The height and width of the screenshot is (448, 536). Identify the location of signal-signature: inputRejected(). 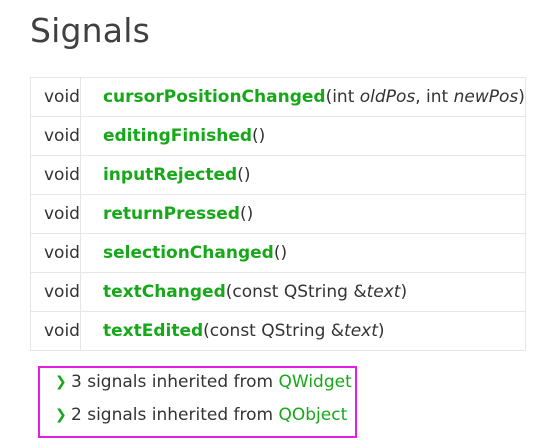
(302, 175).